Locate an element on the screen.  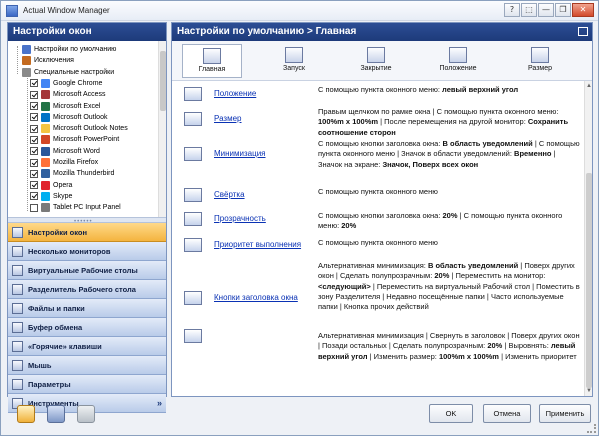
title-bar-buttons: ? ⬚ — ❐ ✕ is located at coordinates (549, 10).